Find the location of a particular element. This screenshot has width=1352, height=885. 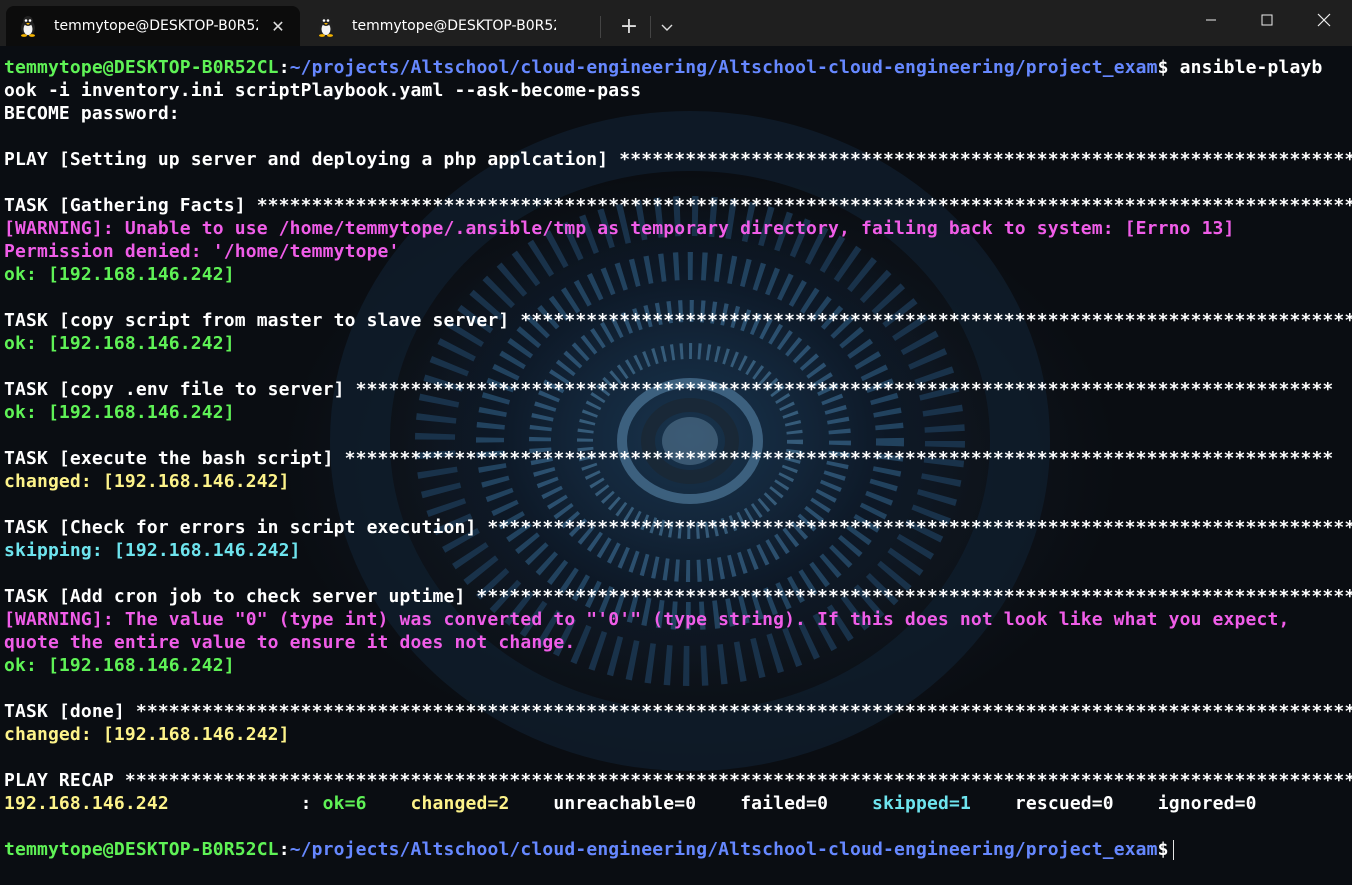

tab-close-button: ✕ is located at coordinates (278, 26).